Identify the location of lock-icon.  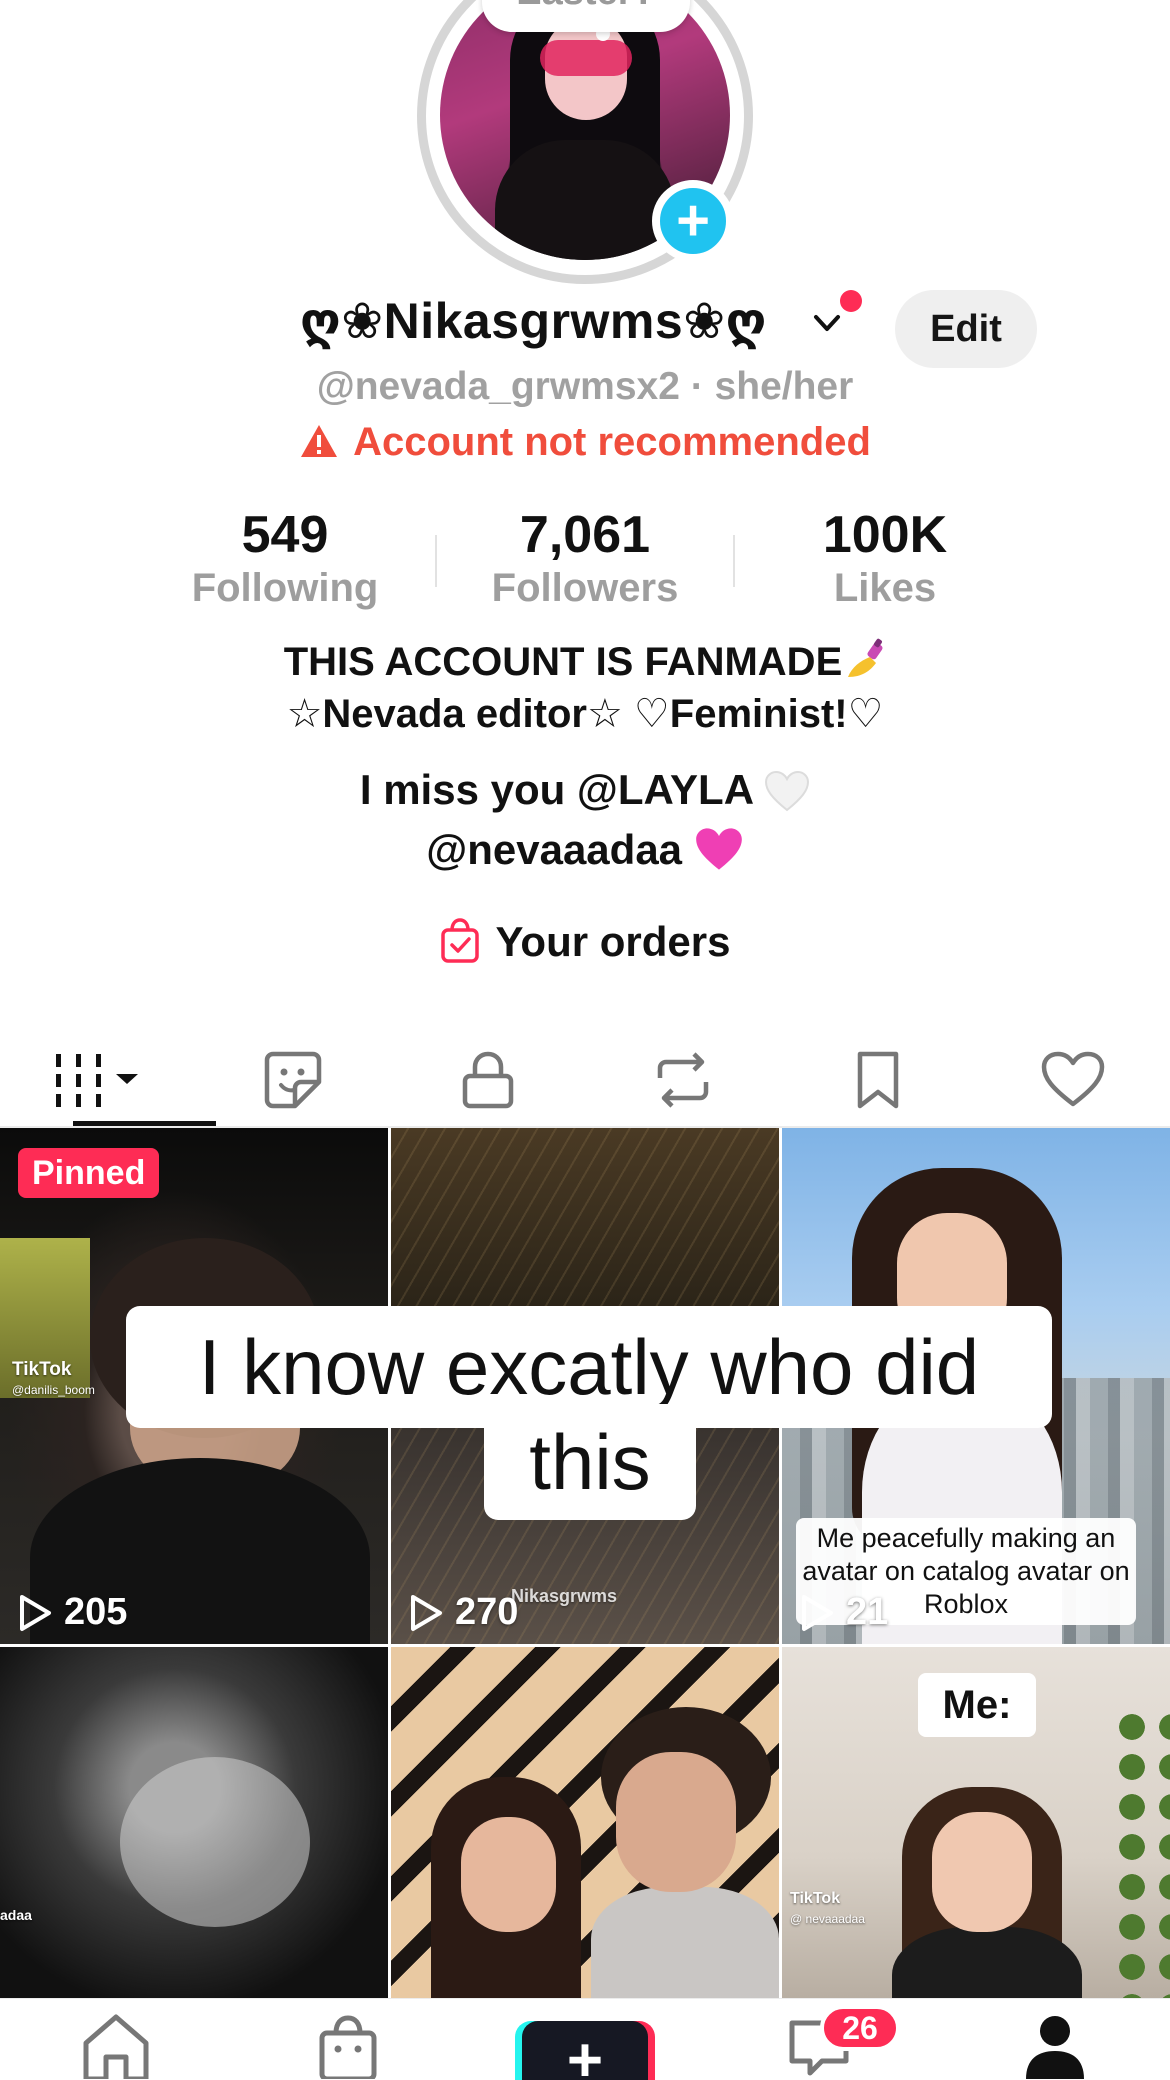
(487, 1080).